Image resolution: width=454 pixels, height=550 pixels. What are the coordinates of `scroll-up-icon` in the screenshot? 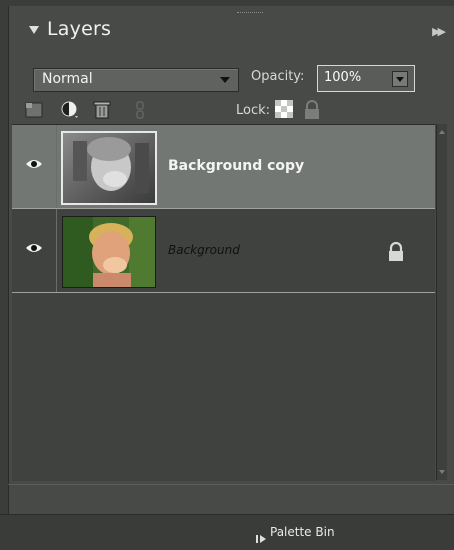 It's located at (442, 132).